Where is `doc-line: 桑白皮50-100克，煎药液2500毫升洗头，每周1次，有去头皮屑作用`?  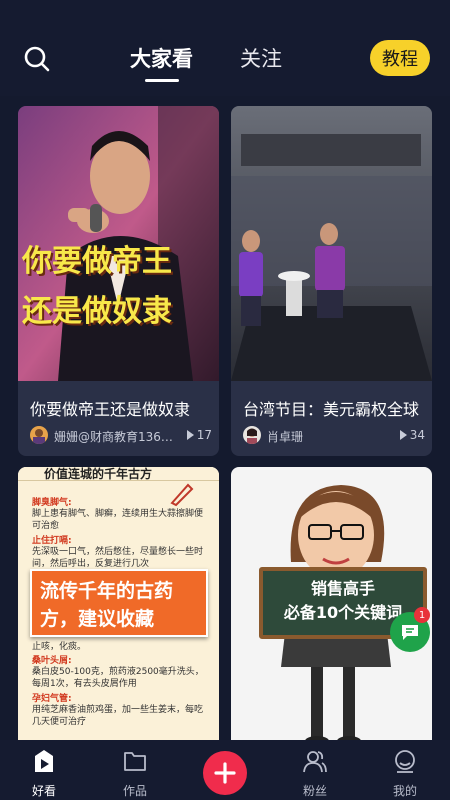 doc-line: 桑白皮50-100克，煎药液2500毫升洗头，每周1次，有去头皮屑作用 is located at coordinates (118, 678).